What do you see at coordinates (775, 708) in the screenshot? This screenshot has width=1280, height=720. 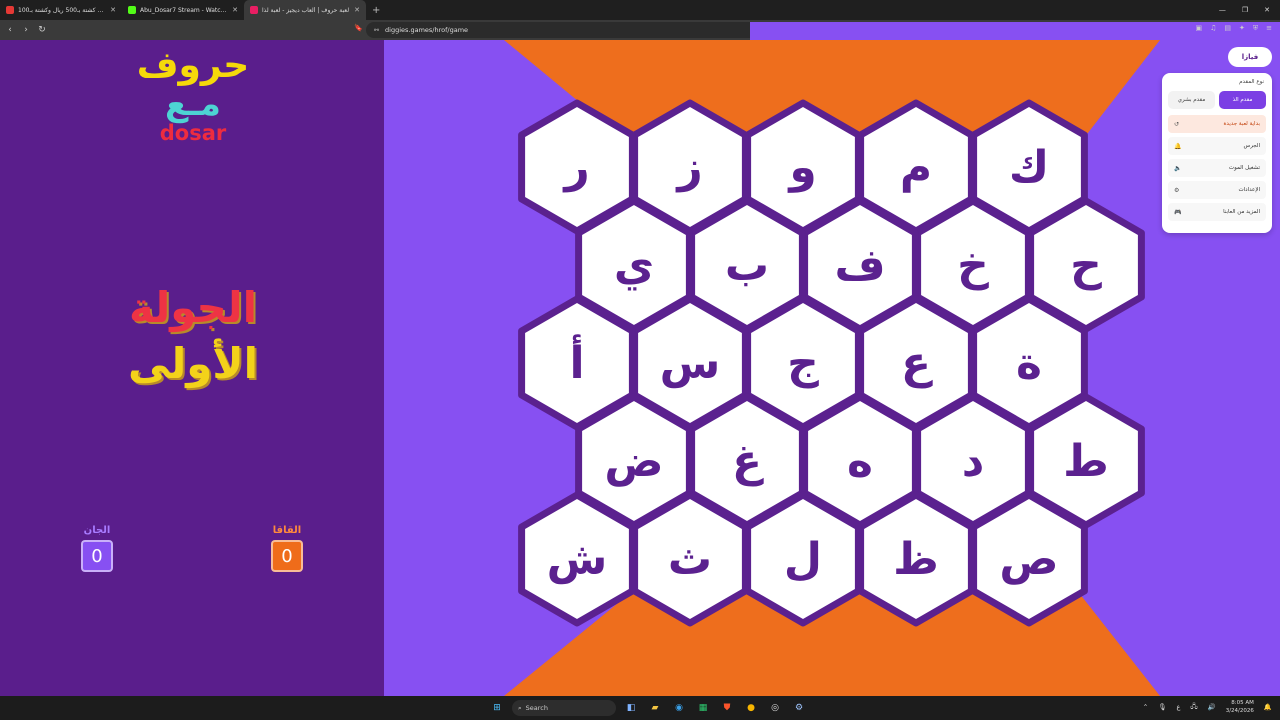 I see `app3-icon: ◎` at bounding box center [775, 708].